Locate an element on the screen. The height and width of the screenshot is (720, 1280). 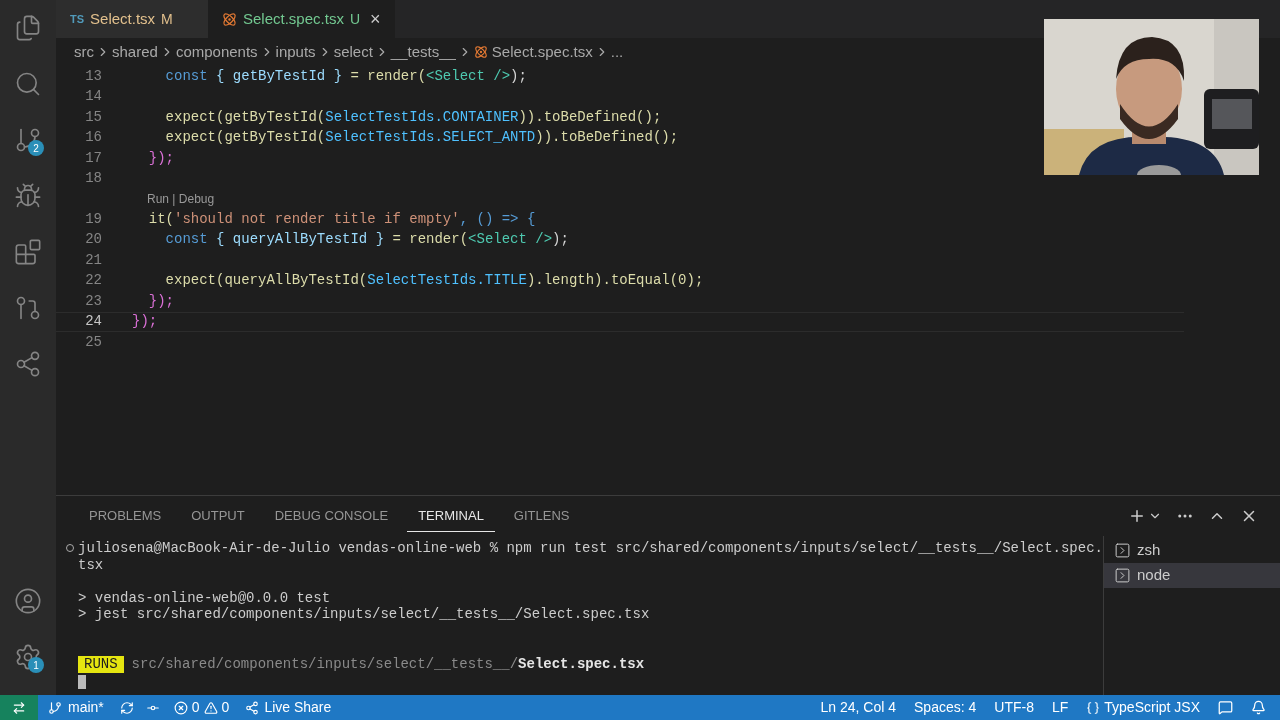
code-line: it('should not render title if empty', () => { is located at coordinates (341, 219).